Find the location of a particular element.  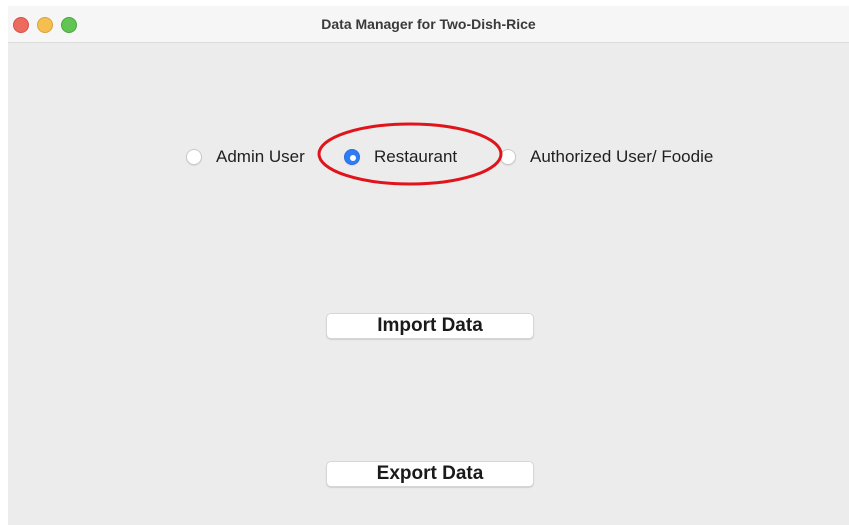

radio-label-restaurant: Restaurant is located at coordinates (416, 156).